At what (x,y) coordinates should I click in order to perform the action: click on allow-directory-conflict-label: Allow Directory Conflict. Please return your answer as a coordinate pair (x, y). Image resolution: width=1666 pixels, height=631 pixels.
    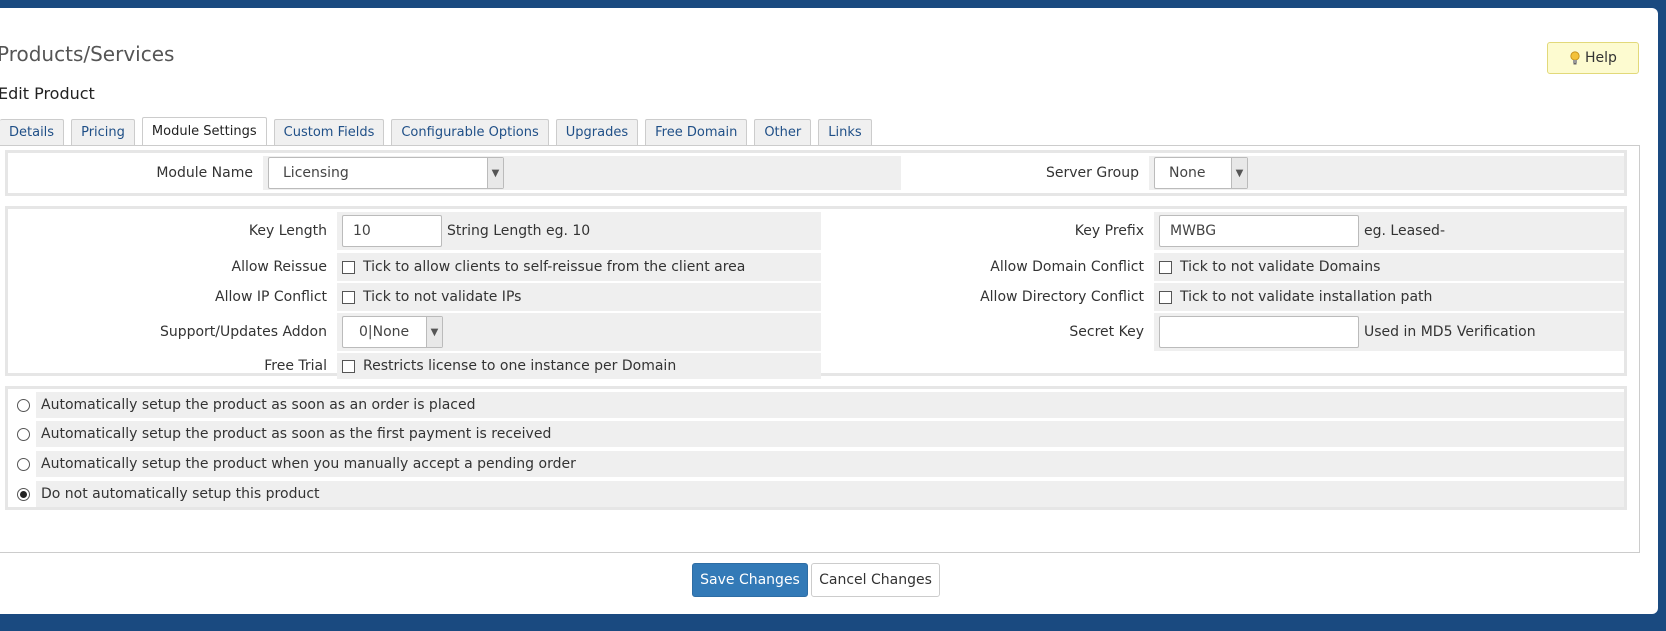
    Looking at the image, I should click on (1062, 297).